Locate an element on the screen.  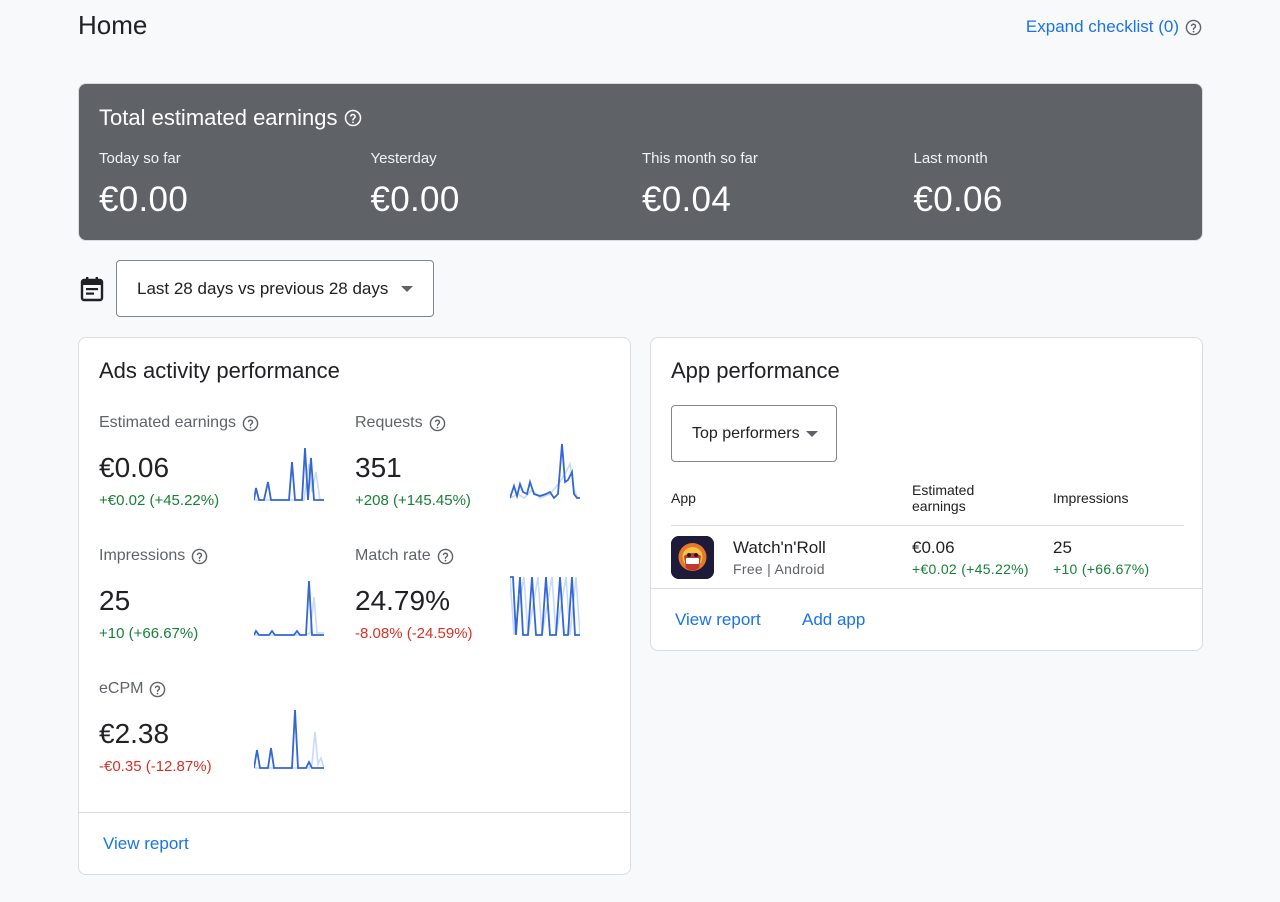
expand-checklist-link: Expand checklist (0) is located at coordinates (1114, 27).